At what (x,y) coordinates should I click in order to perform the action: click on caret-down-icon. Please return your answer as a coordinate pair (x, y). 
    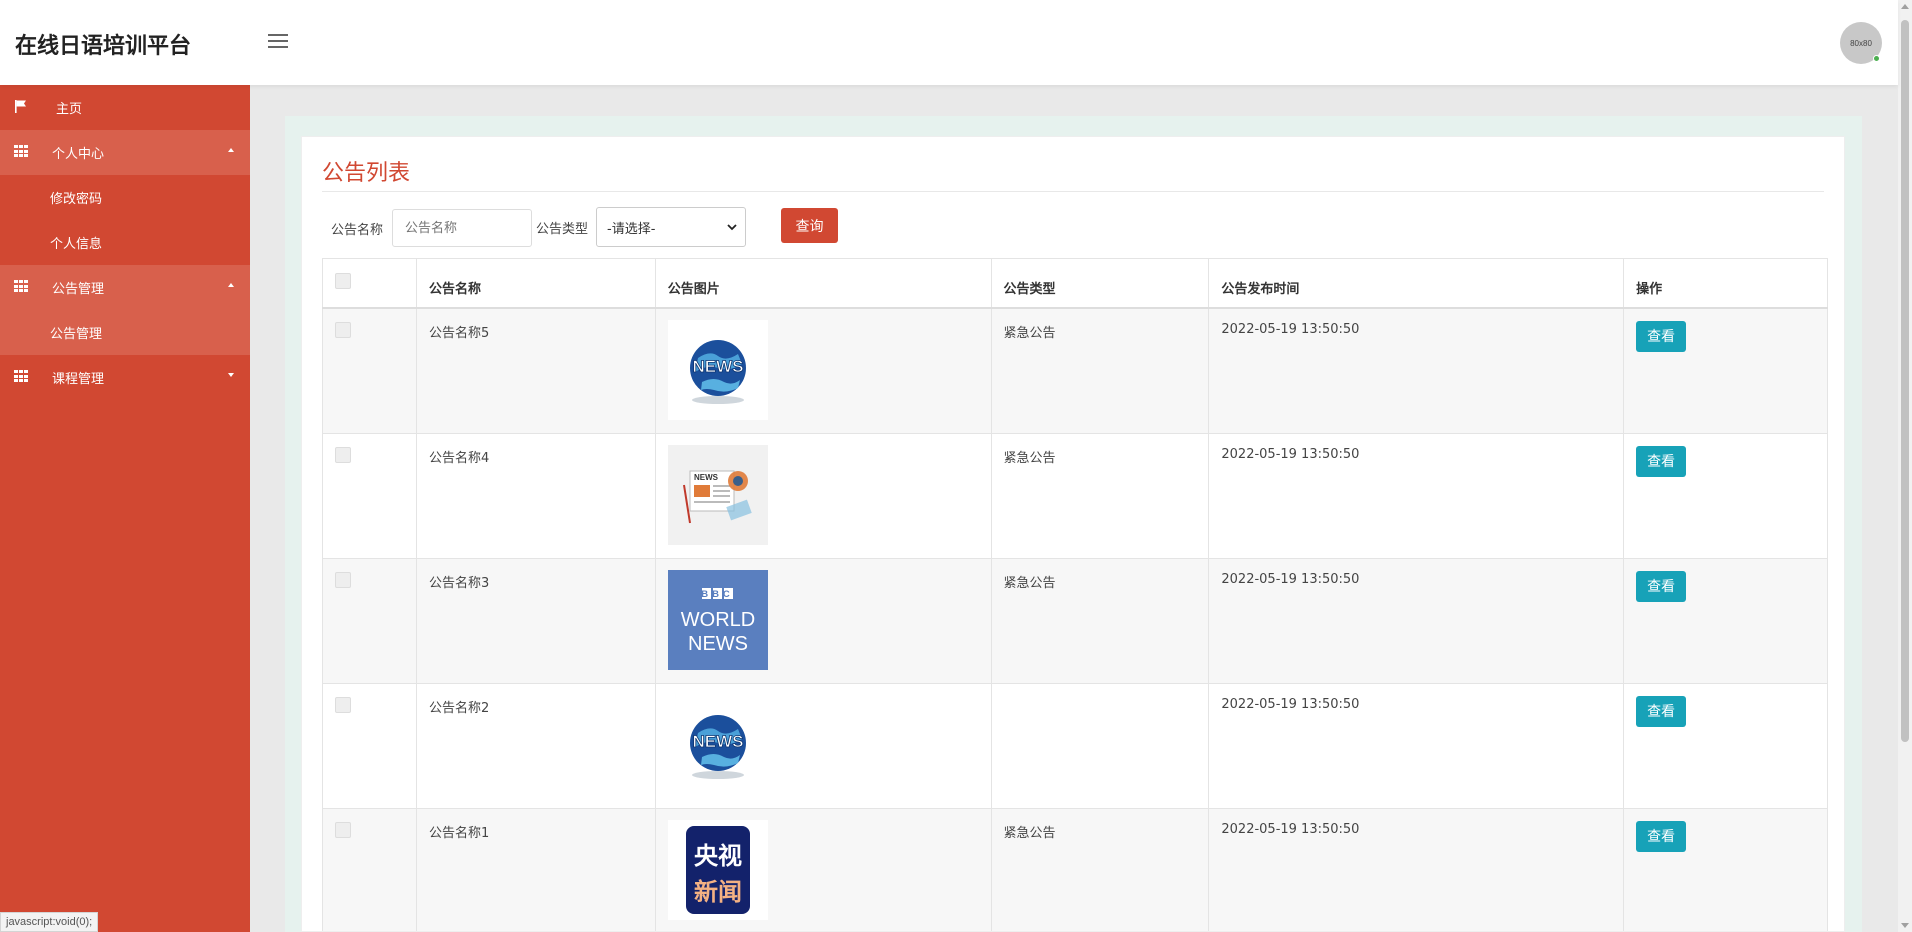
    Looking at the image, I should click on (231, 375).